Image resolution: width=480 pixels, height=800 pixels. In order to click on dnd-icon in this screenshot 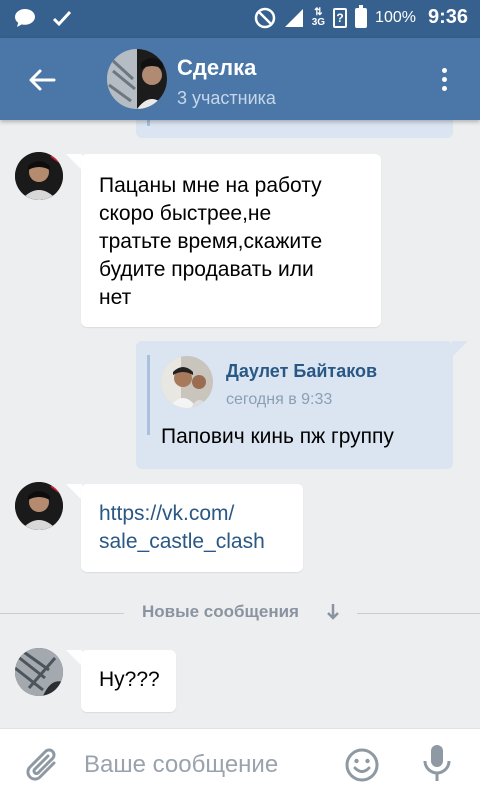, I will do `click(264, 17)`.